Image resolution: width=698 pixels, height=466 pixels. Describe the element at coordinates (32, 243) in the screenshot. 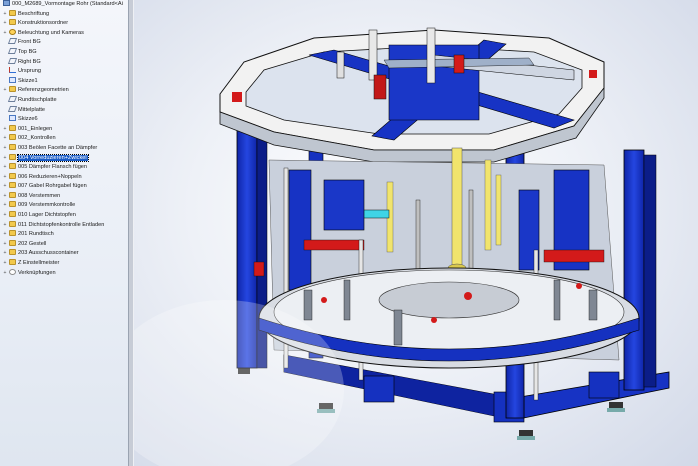

I see `tree-item-label: 202 Gestell` at that location.